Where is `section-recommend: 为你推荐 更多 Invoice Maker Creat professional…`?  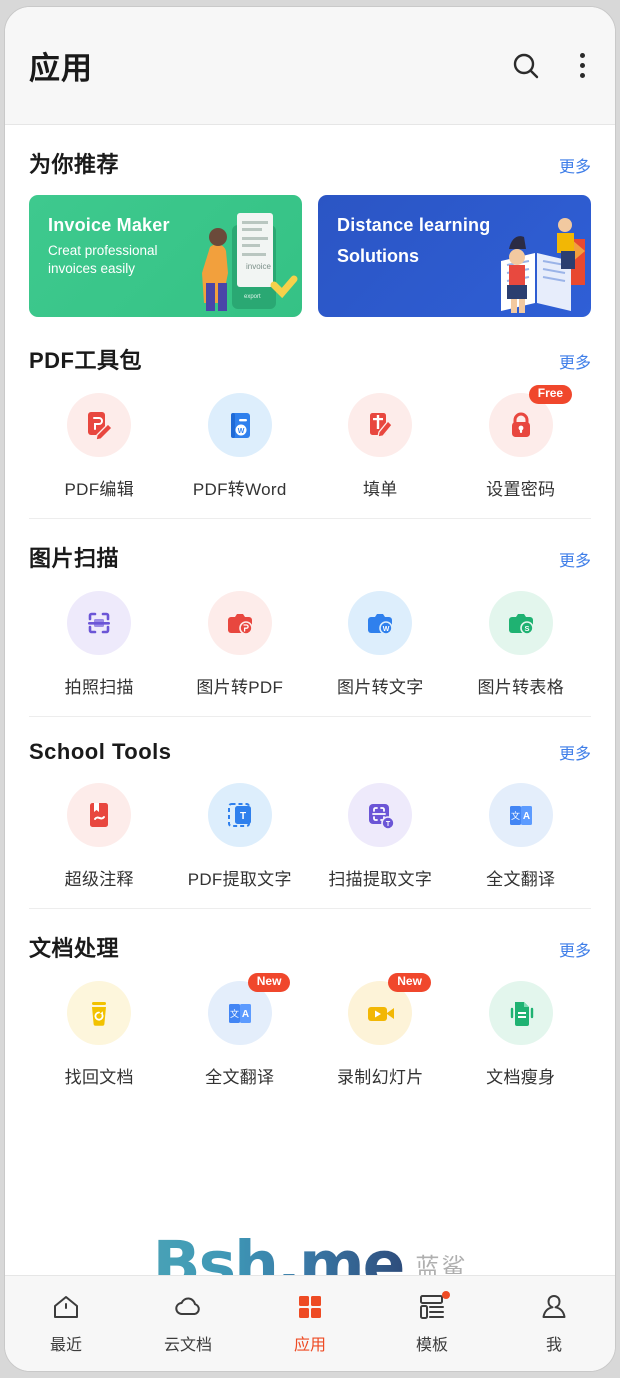
section-recommend: 为你推荐 更多 Invoice Maker Creat professional… is located at coordinates (310, 223).